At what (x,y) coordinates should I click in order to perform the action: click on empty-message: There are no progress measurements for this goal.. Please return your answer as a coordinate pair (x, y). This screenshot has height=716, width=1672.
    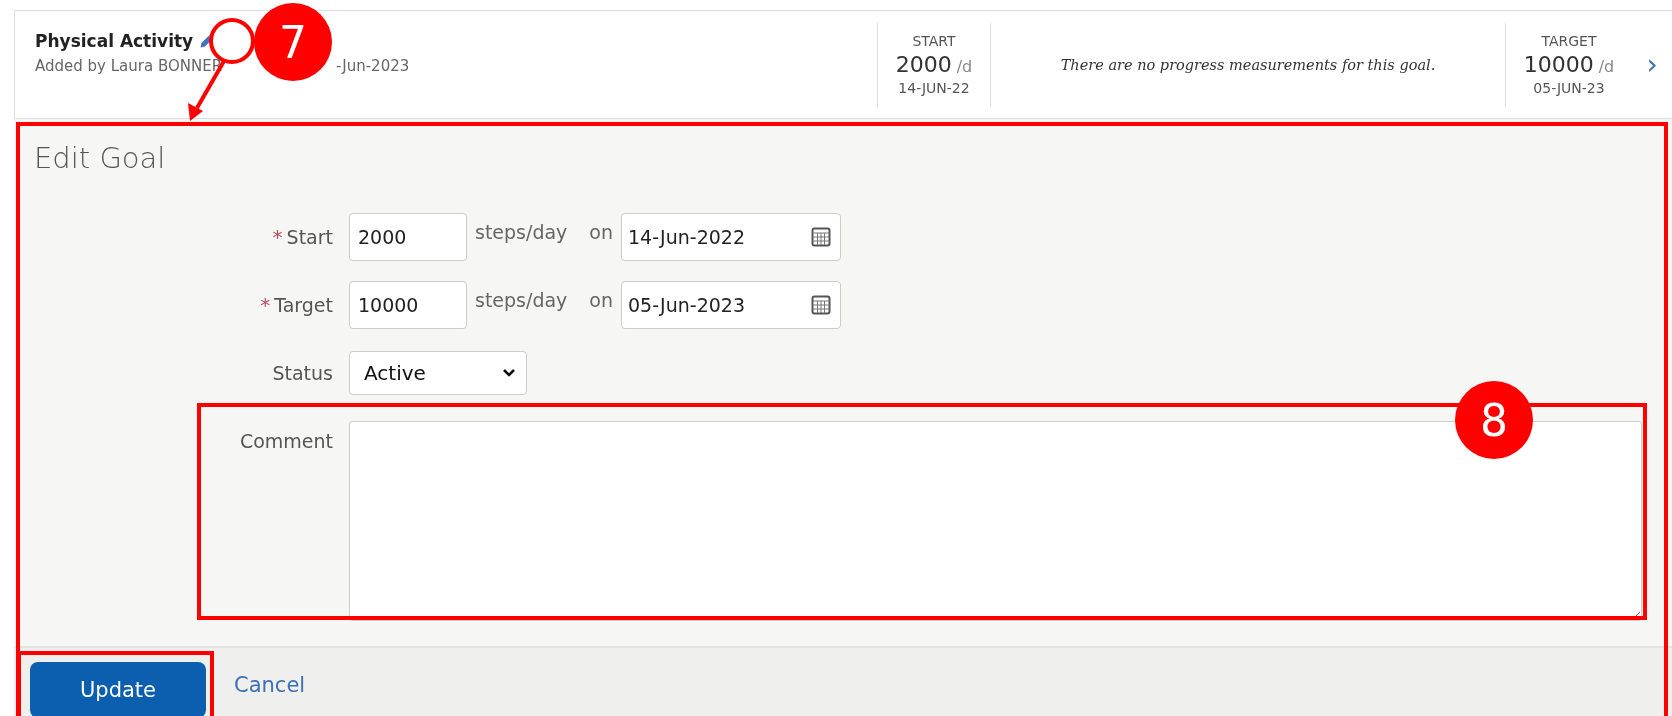
    Looking at the image, I should click on (1248, 65).